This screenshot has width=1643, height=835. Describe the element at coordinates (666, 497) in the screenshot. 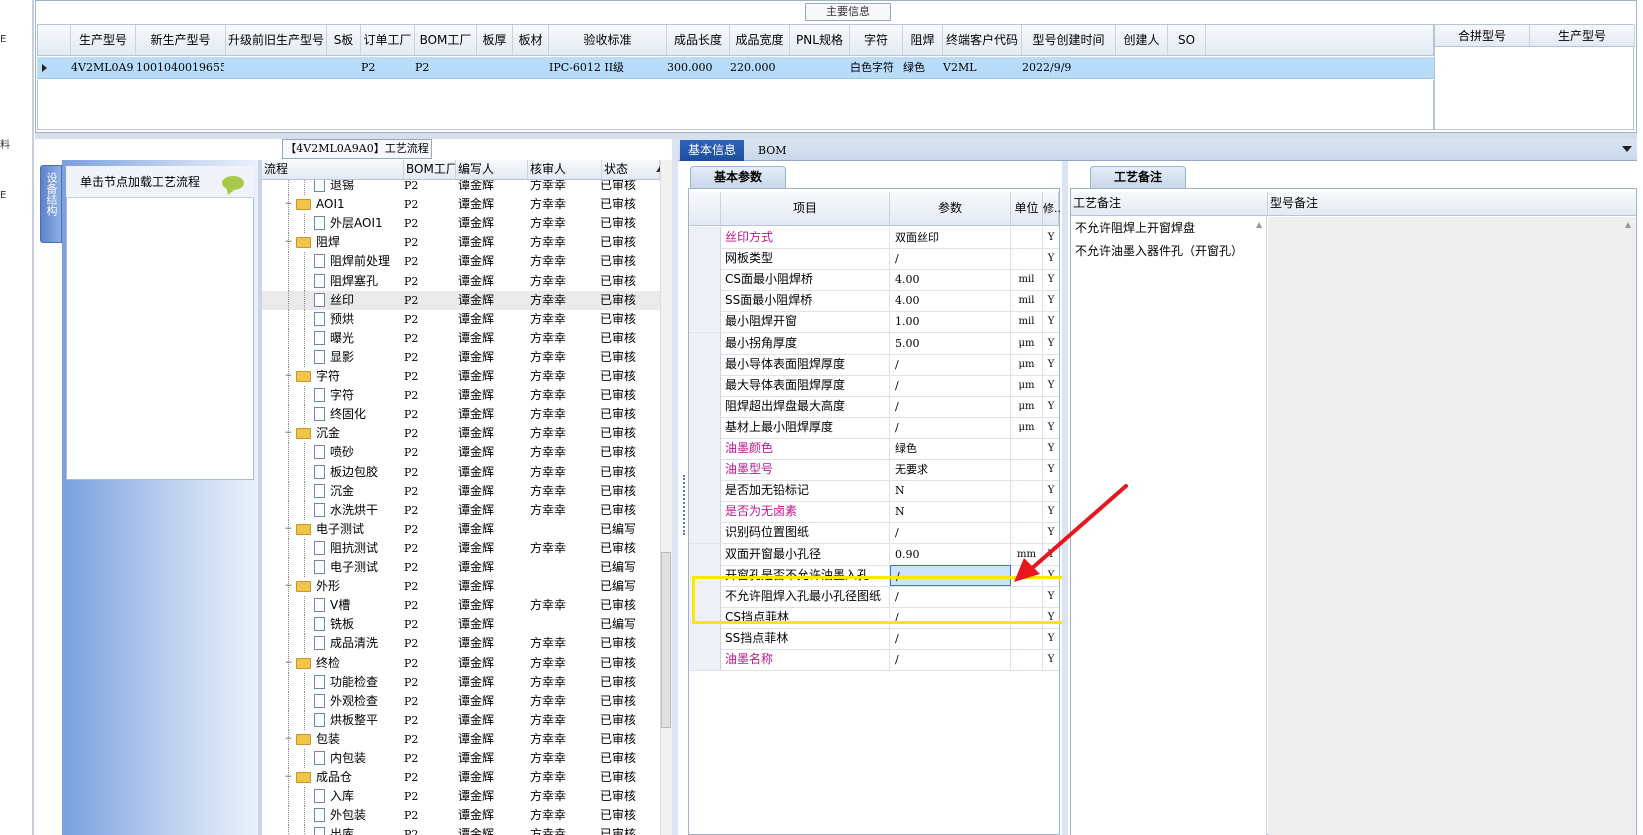

I see `process-tree-scrollbar` at that location.